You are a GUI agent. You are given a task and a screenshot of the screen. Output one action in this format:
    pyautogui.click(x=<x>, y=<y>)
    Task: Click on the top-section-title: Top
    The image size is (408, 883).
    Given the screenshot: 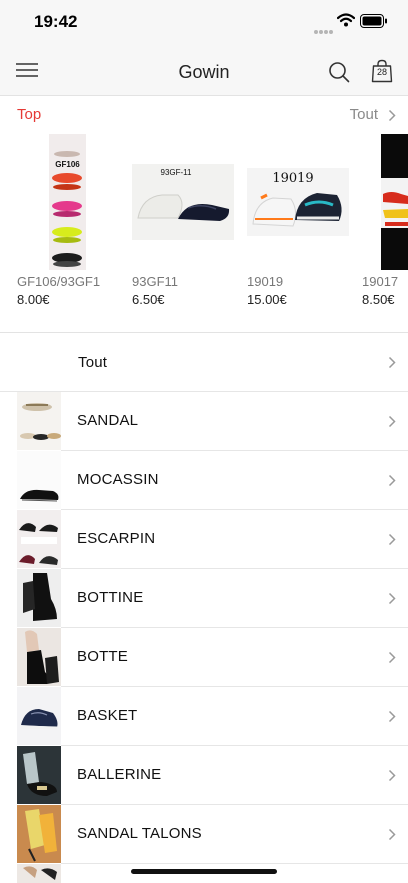 What is the action you would take?
    pyautogui.click(x=29, y=114)
    